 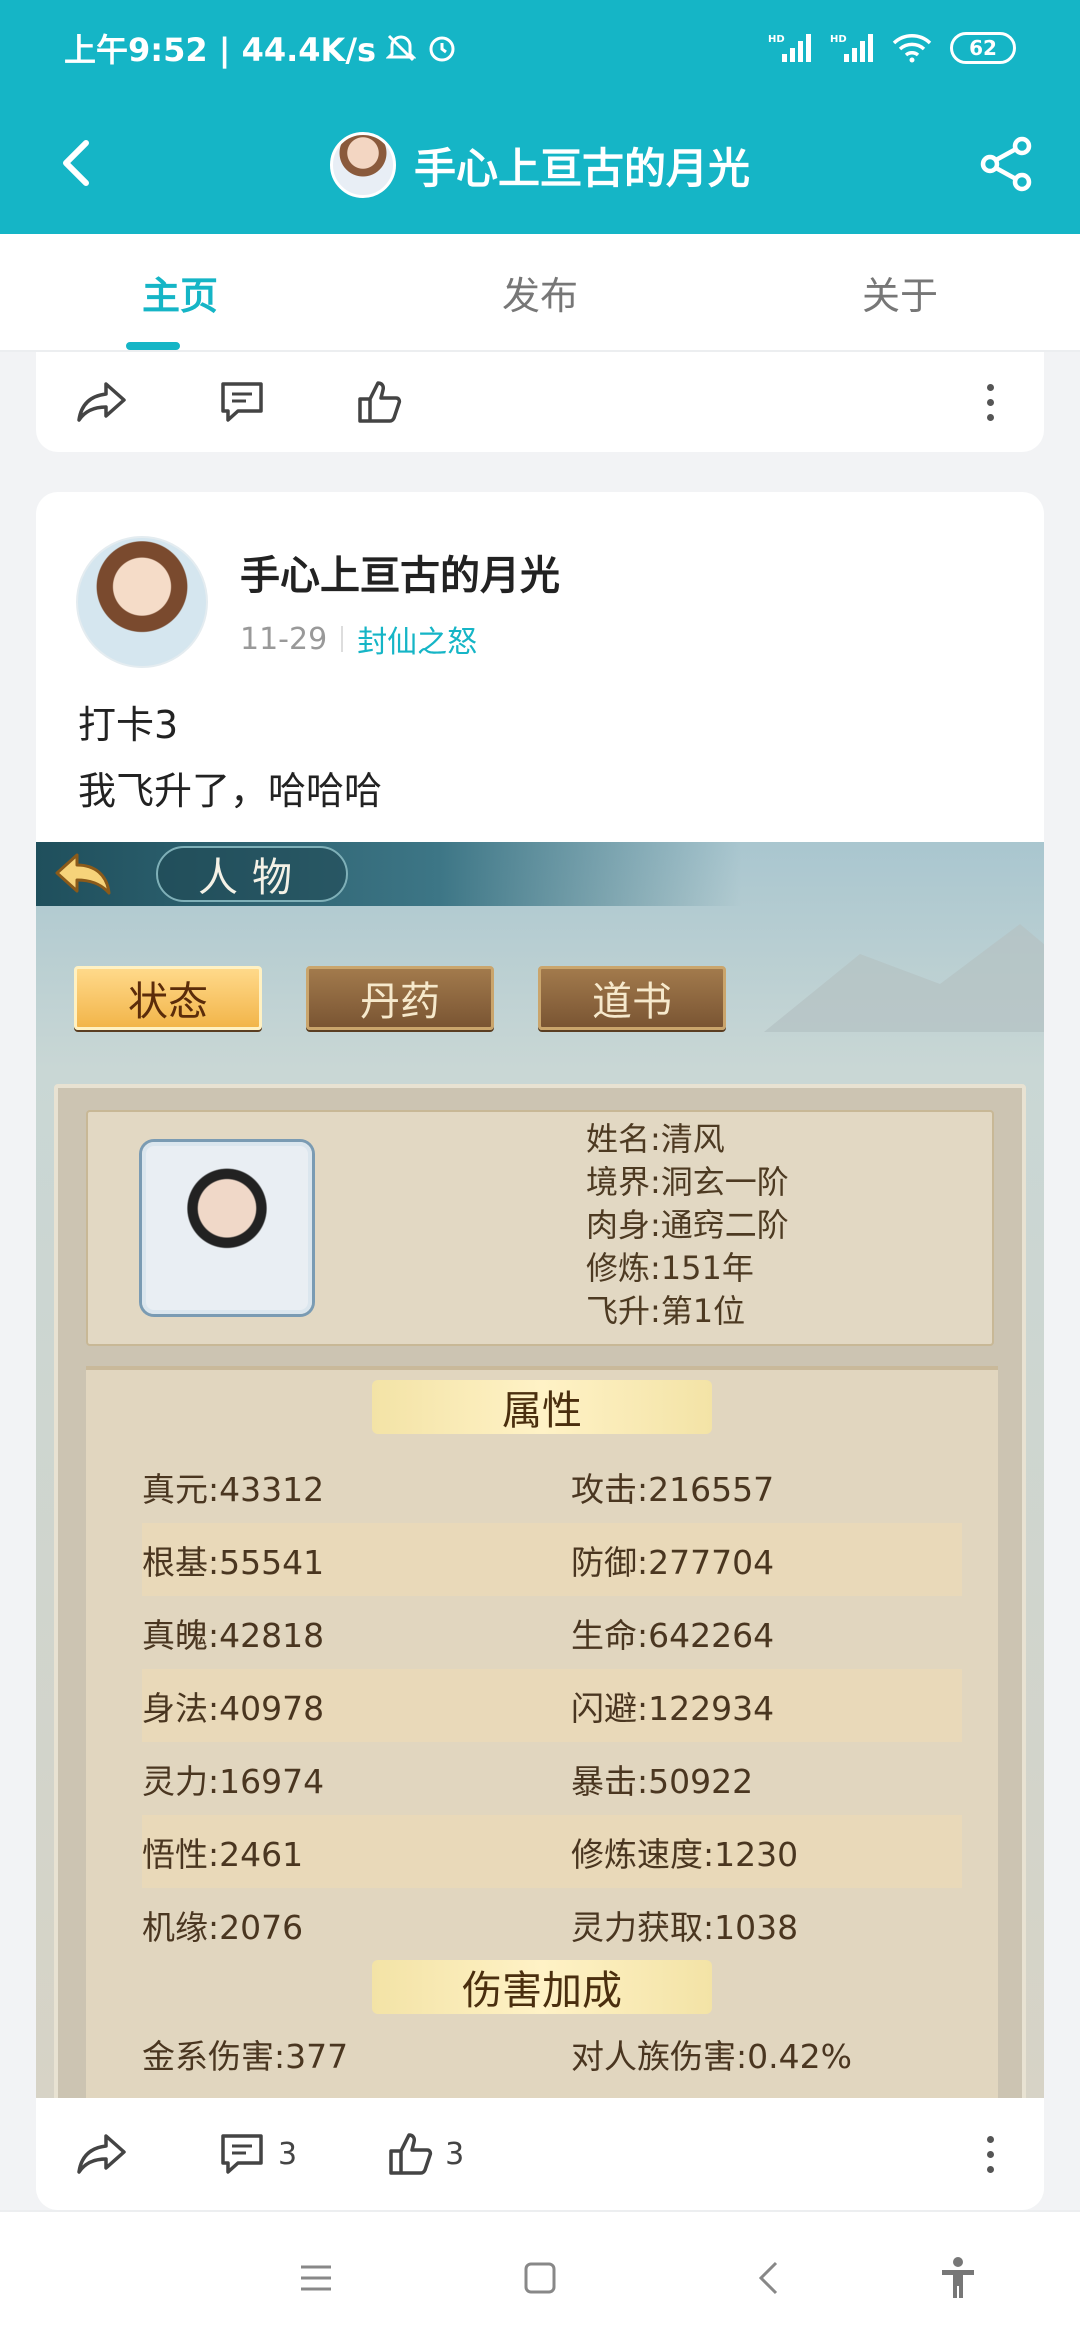 I want to click on tab-publish: 发布, so click(x=540, y=292).